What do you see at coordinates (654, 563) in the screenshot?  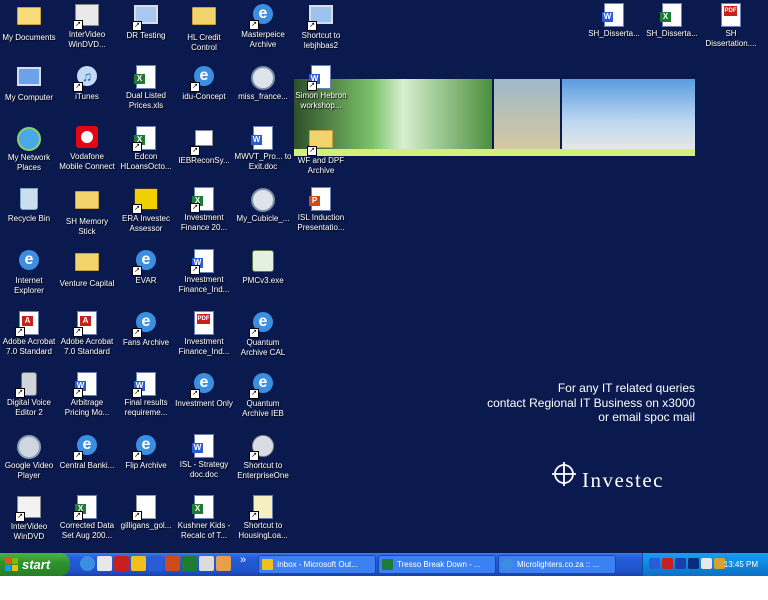 I see `tray-network-icon` at bounding box center [654, 563].